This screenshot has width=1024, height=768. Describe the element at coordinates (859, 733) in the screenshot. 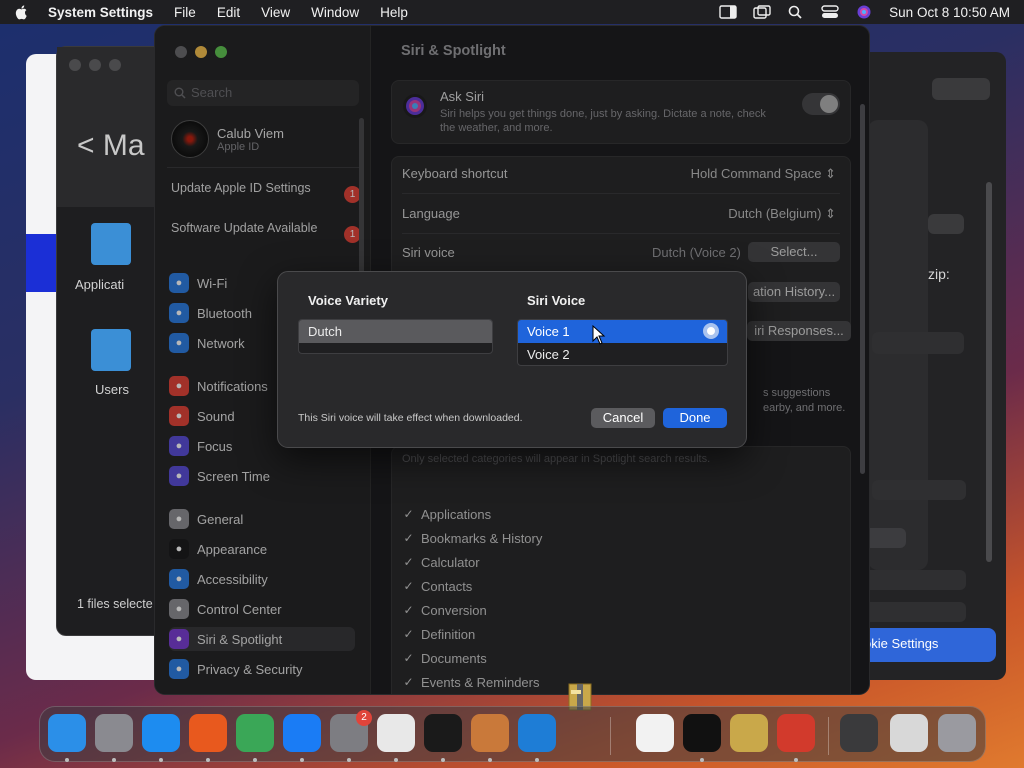

I see `downloads-stack-icon` at that location.